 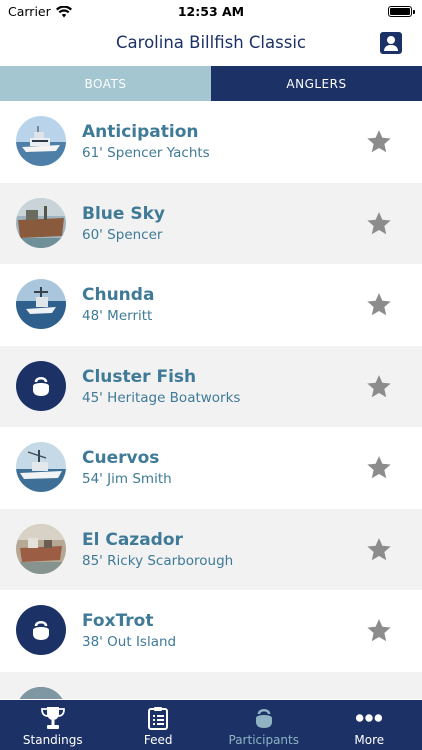 What do you see at coordinates (146, 153) in the screenshot?
I see `boat-description: 61' Spencer Yachts` at bounding box center [146, 153].